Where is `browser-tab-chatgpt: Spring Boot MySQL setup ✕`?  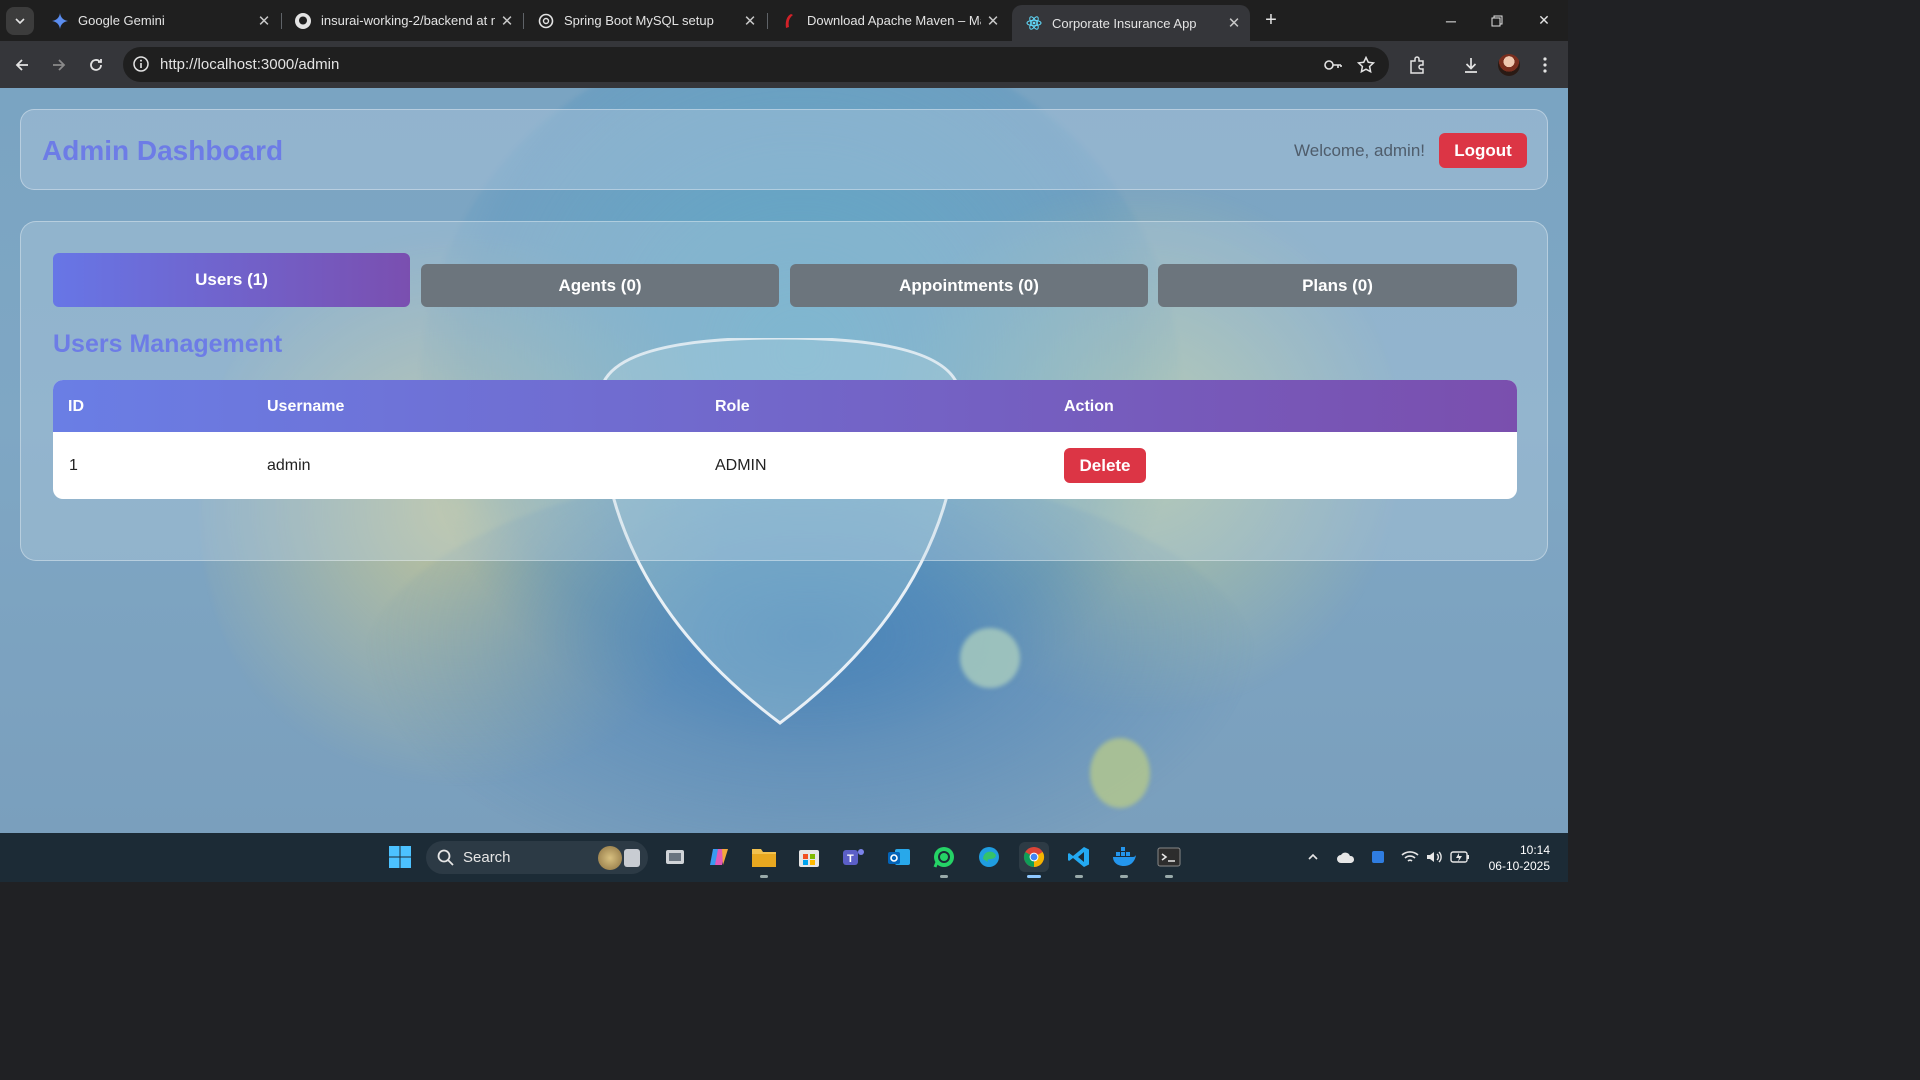
browser-tab-chatgpt: Spring Boot MySQL setup ✕ is located at coordinates (645, 20).